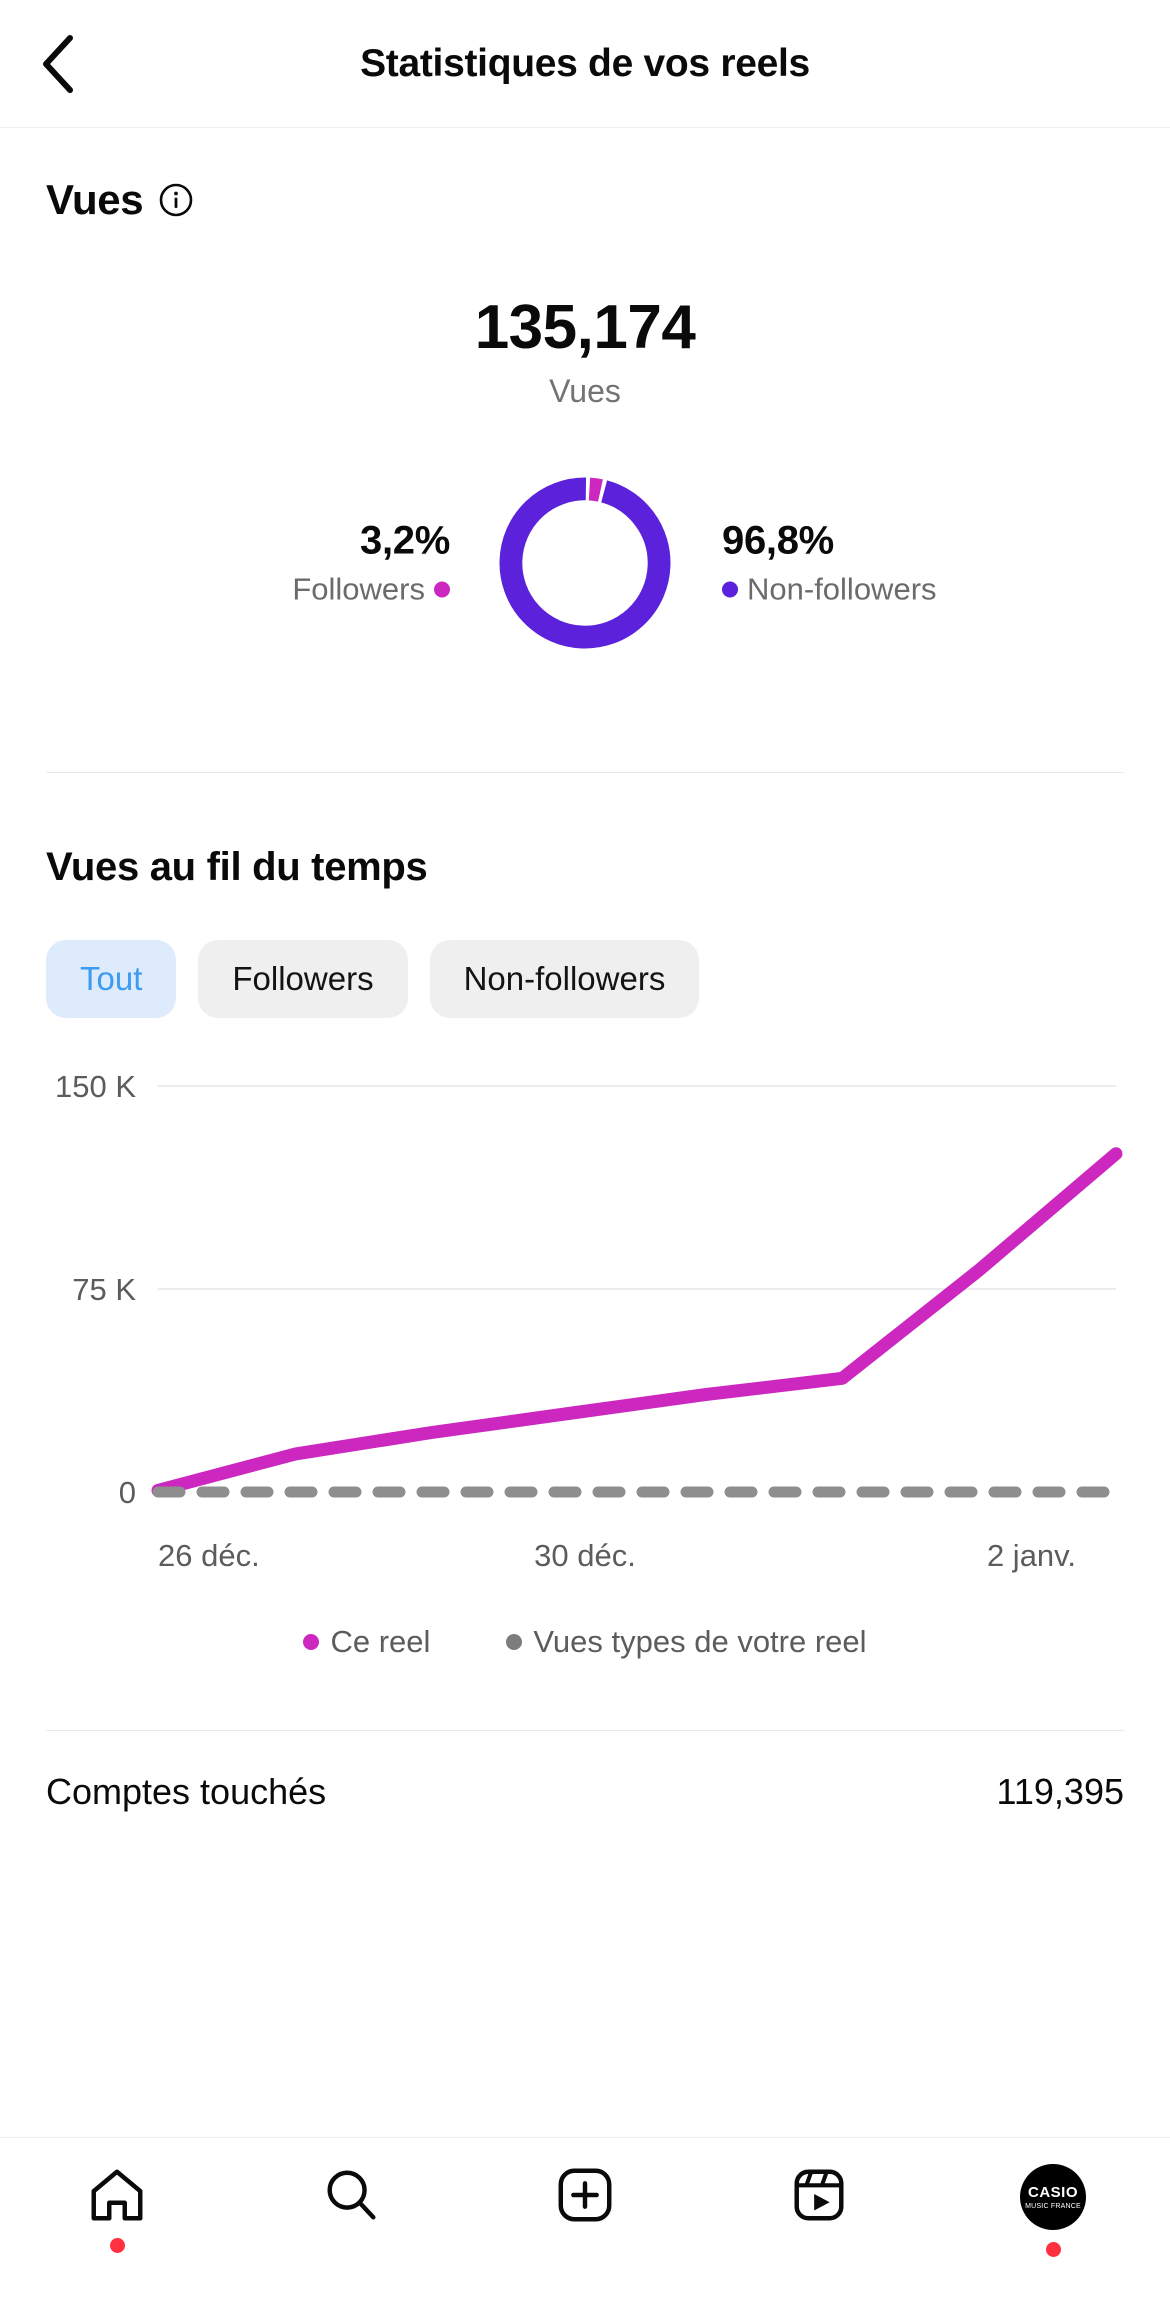  I want to click on home-notification-dot, so click(117, 2245).